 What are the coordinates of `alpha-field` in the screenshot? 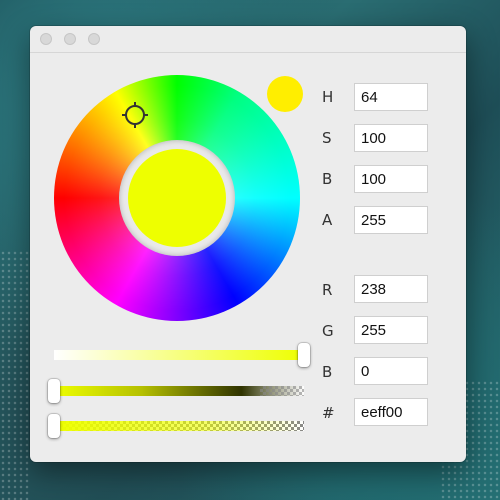 It's located at (391, 220).